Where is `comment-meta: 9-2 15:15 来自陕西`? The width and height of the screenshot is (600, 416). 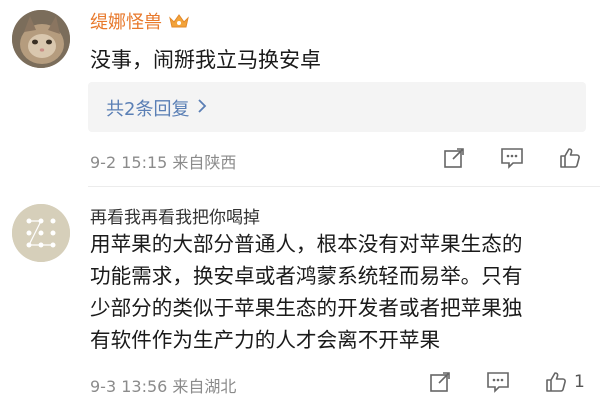 comment-meta: 9-2 15:15 来自陕西 is located at coordinates (163, 161).